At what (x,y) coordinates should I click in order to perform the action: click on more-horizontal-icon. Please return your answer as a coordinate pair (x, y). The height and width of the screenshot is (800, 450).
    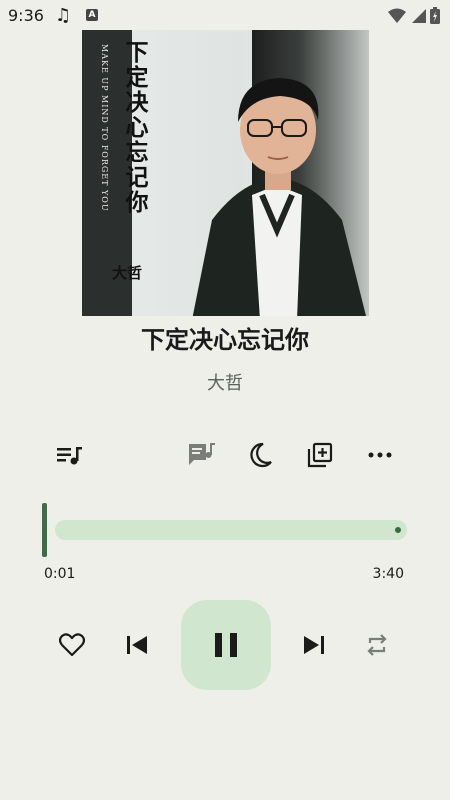
    Looking at the image, I should click on (380, 455).